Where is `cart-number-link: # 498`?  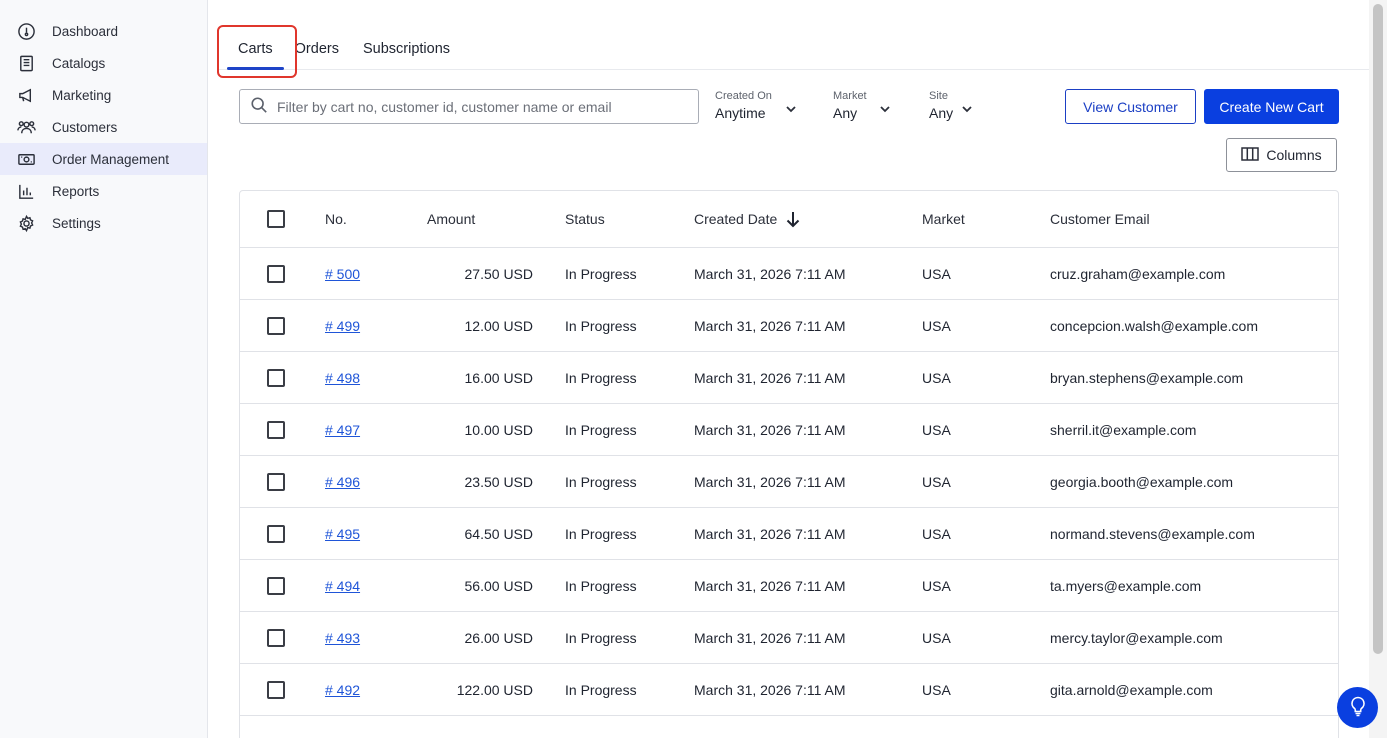
cart-number-link: # 498 is located at coordinates (342, 378).